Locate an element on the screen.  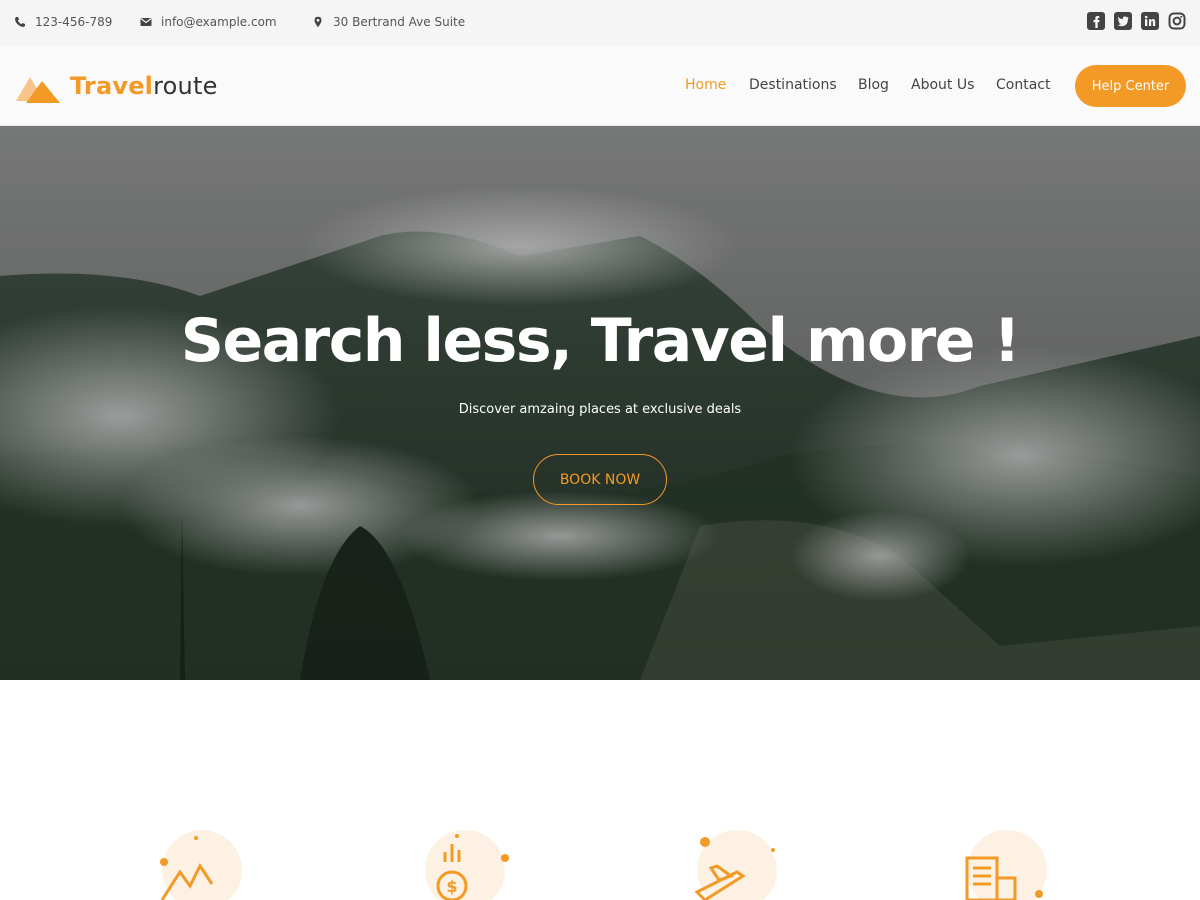
location-icon is located at coordinates (318, 22).